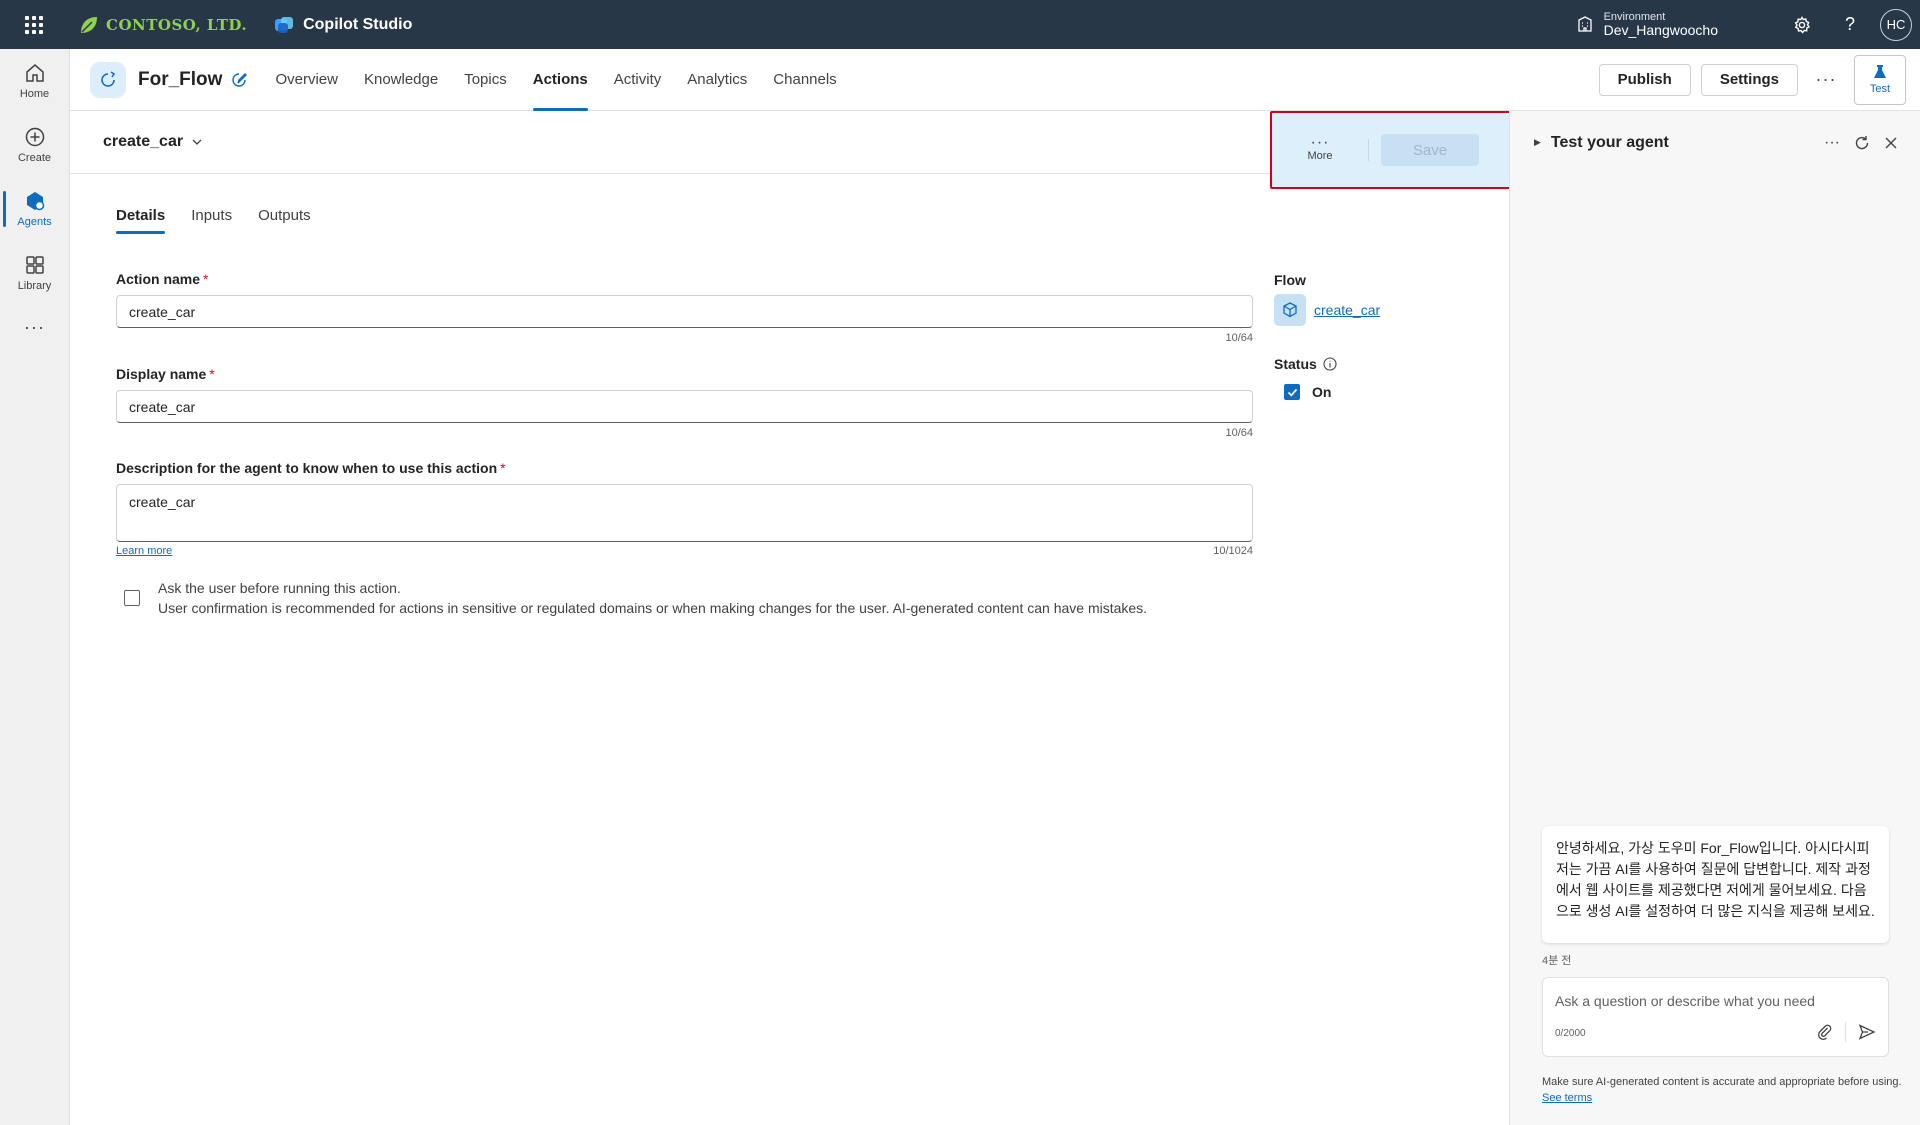 Image resolution: width=1920 pixels, height=1125 pixels. Describe the element at coordinates (1290, 280) in the screenshot. I see `flow-label: Flow` at that location.